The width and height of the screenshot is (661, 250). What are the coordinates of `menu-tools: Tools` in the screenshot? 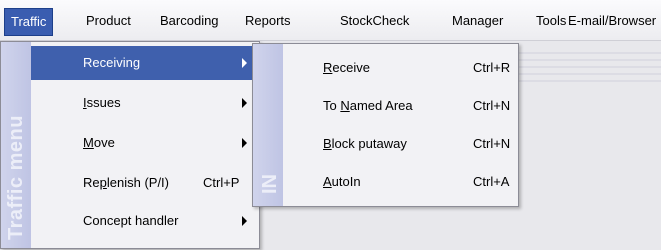 It's located at (551, 21).